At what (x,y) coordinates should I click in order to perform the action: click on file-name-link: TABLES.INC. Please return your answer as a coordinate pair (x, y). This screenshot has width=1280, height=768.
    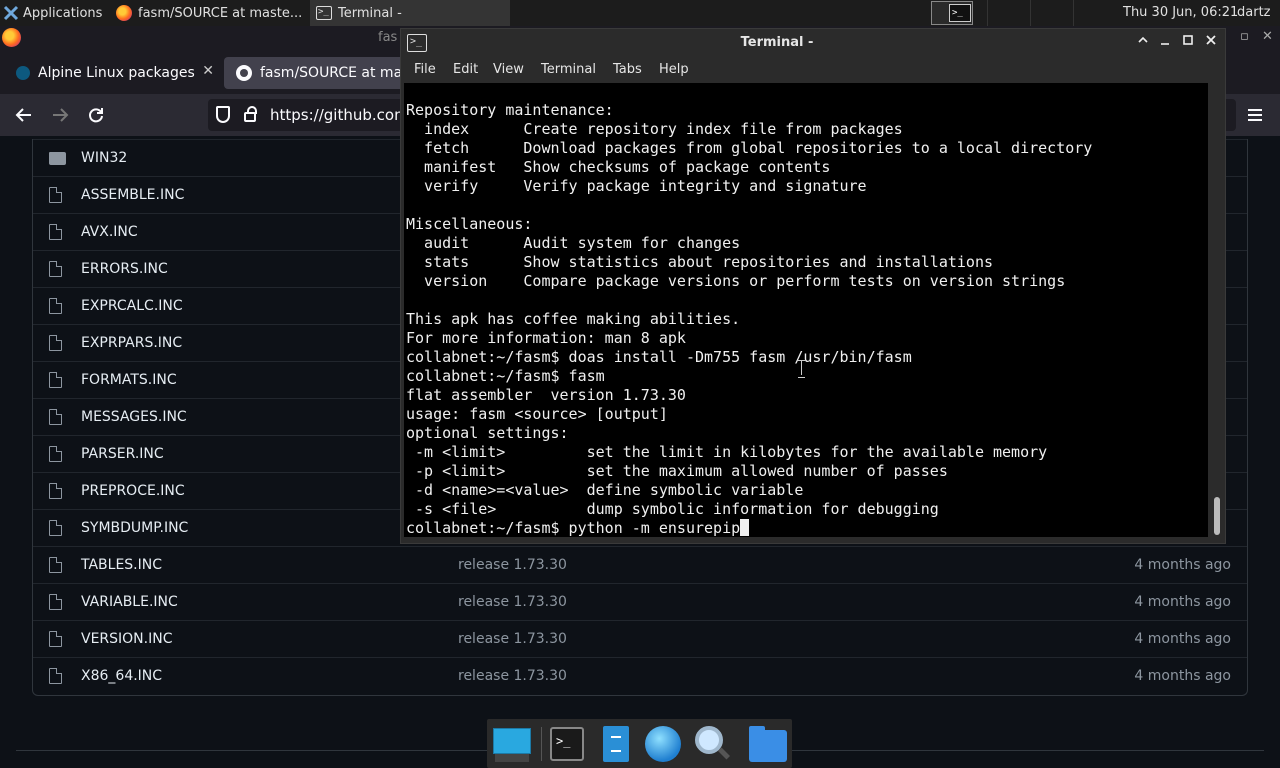
    Looking at the image, I should click on (121, 565).